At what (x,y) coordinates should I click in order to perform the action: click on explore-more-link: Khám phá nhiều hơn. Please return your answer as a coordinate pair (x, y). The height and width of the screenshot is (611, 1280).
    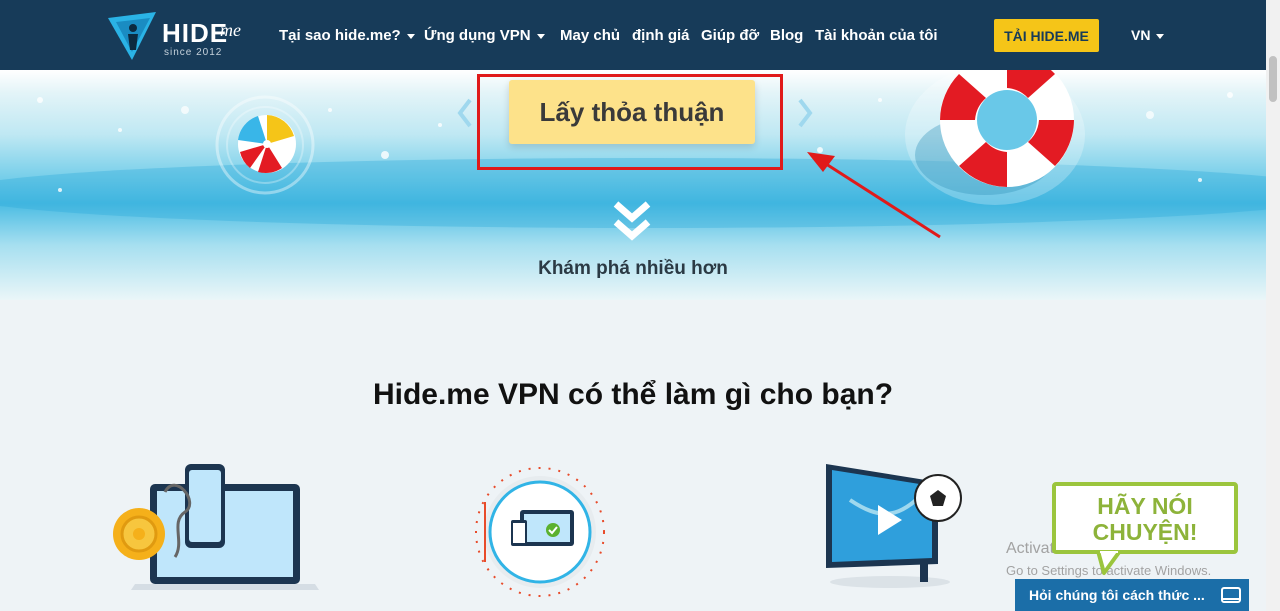
    Looking at the image, I should click on (633, 269).